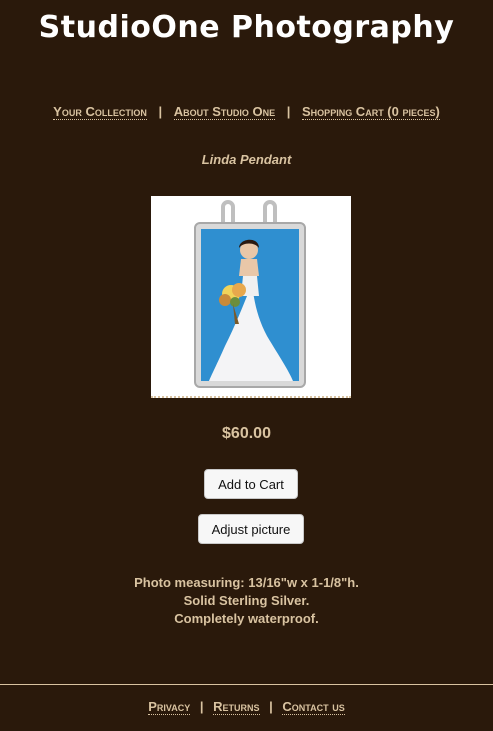 This screenshot has height=731, width=493. Describe the element at coordinates (100, 112) in the screenshot. I see `nav-your-collection-link: Your Collection` at that location.